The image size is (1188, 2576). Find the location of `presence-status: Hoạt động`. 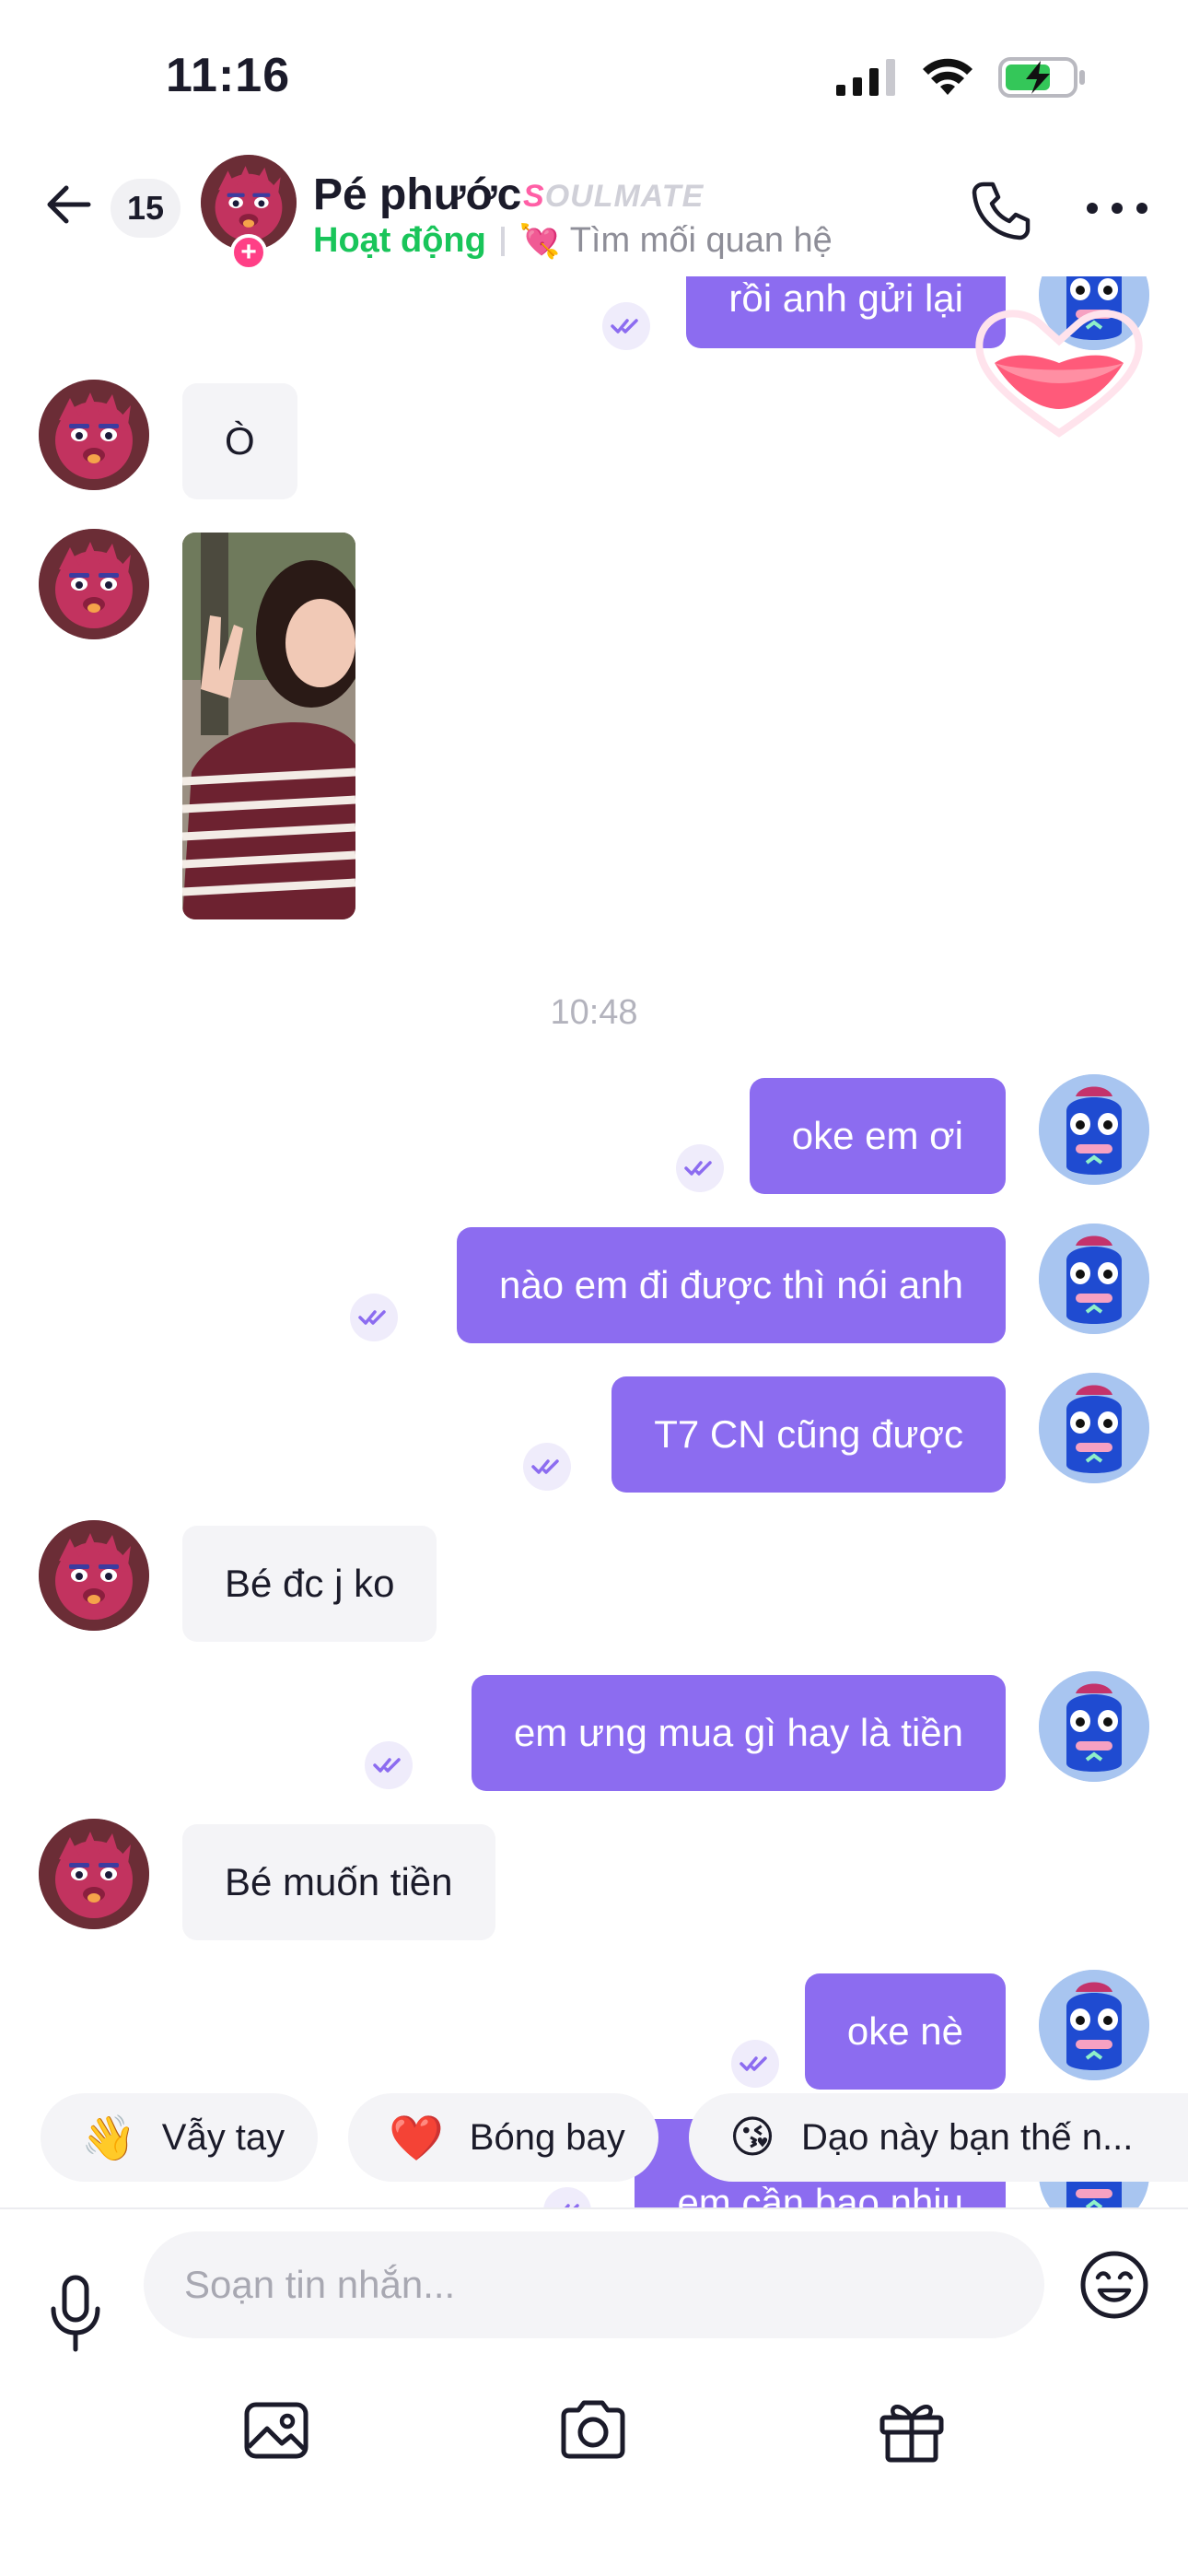

presence-status: Hoạt động is located at coordinates (399, 240).